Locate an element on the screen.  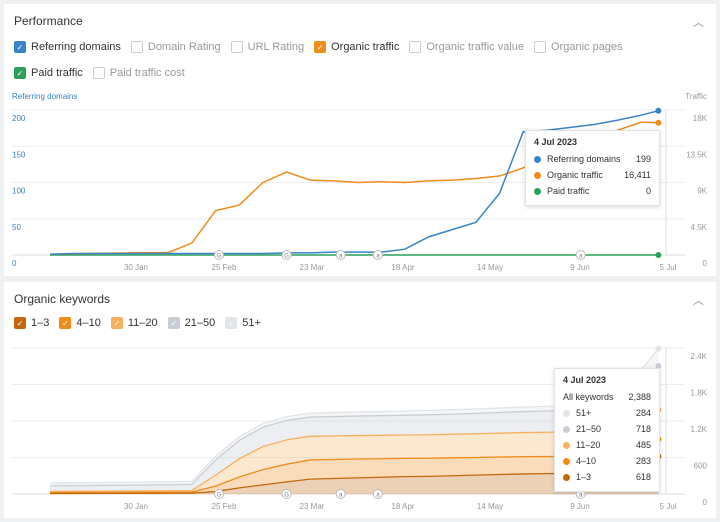
tooltip-row: Paid traffic 0 is located at coordinates (592, 191).